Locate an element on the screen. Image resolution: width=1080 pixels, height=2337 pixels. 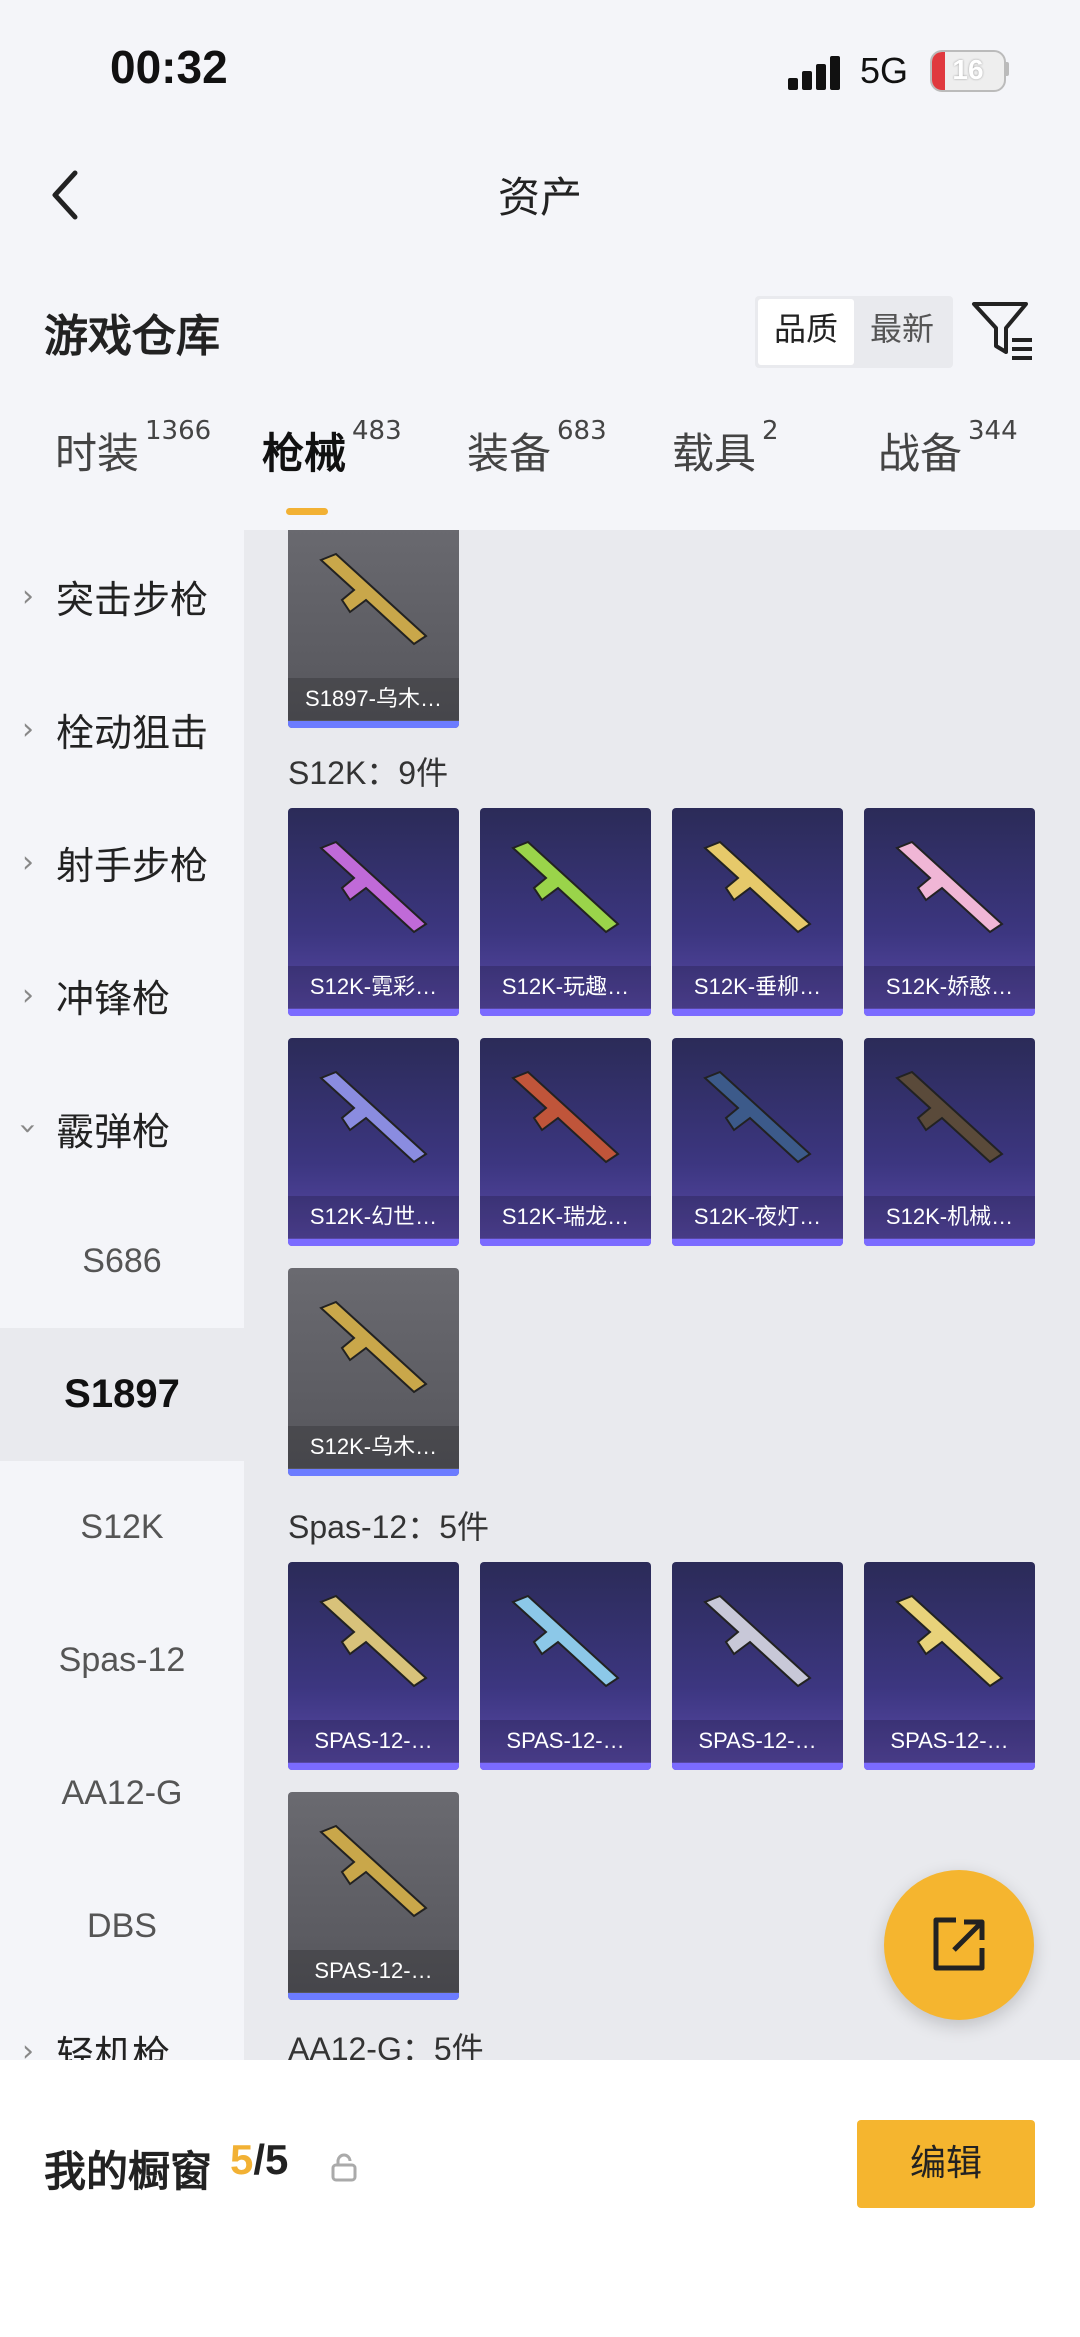
tab-equipment: 装备 683 is located at coordinates (537, 448).